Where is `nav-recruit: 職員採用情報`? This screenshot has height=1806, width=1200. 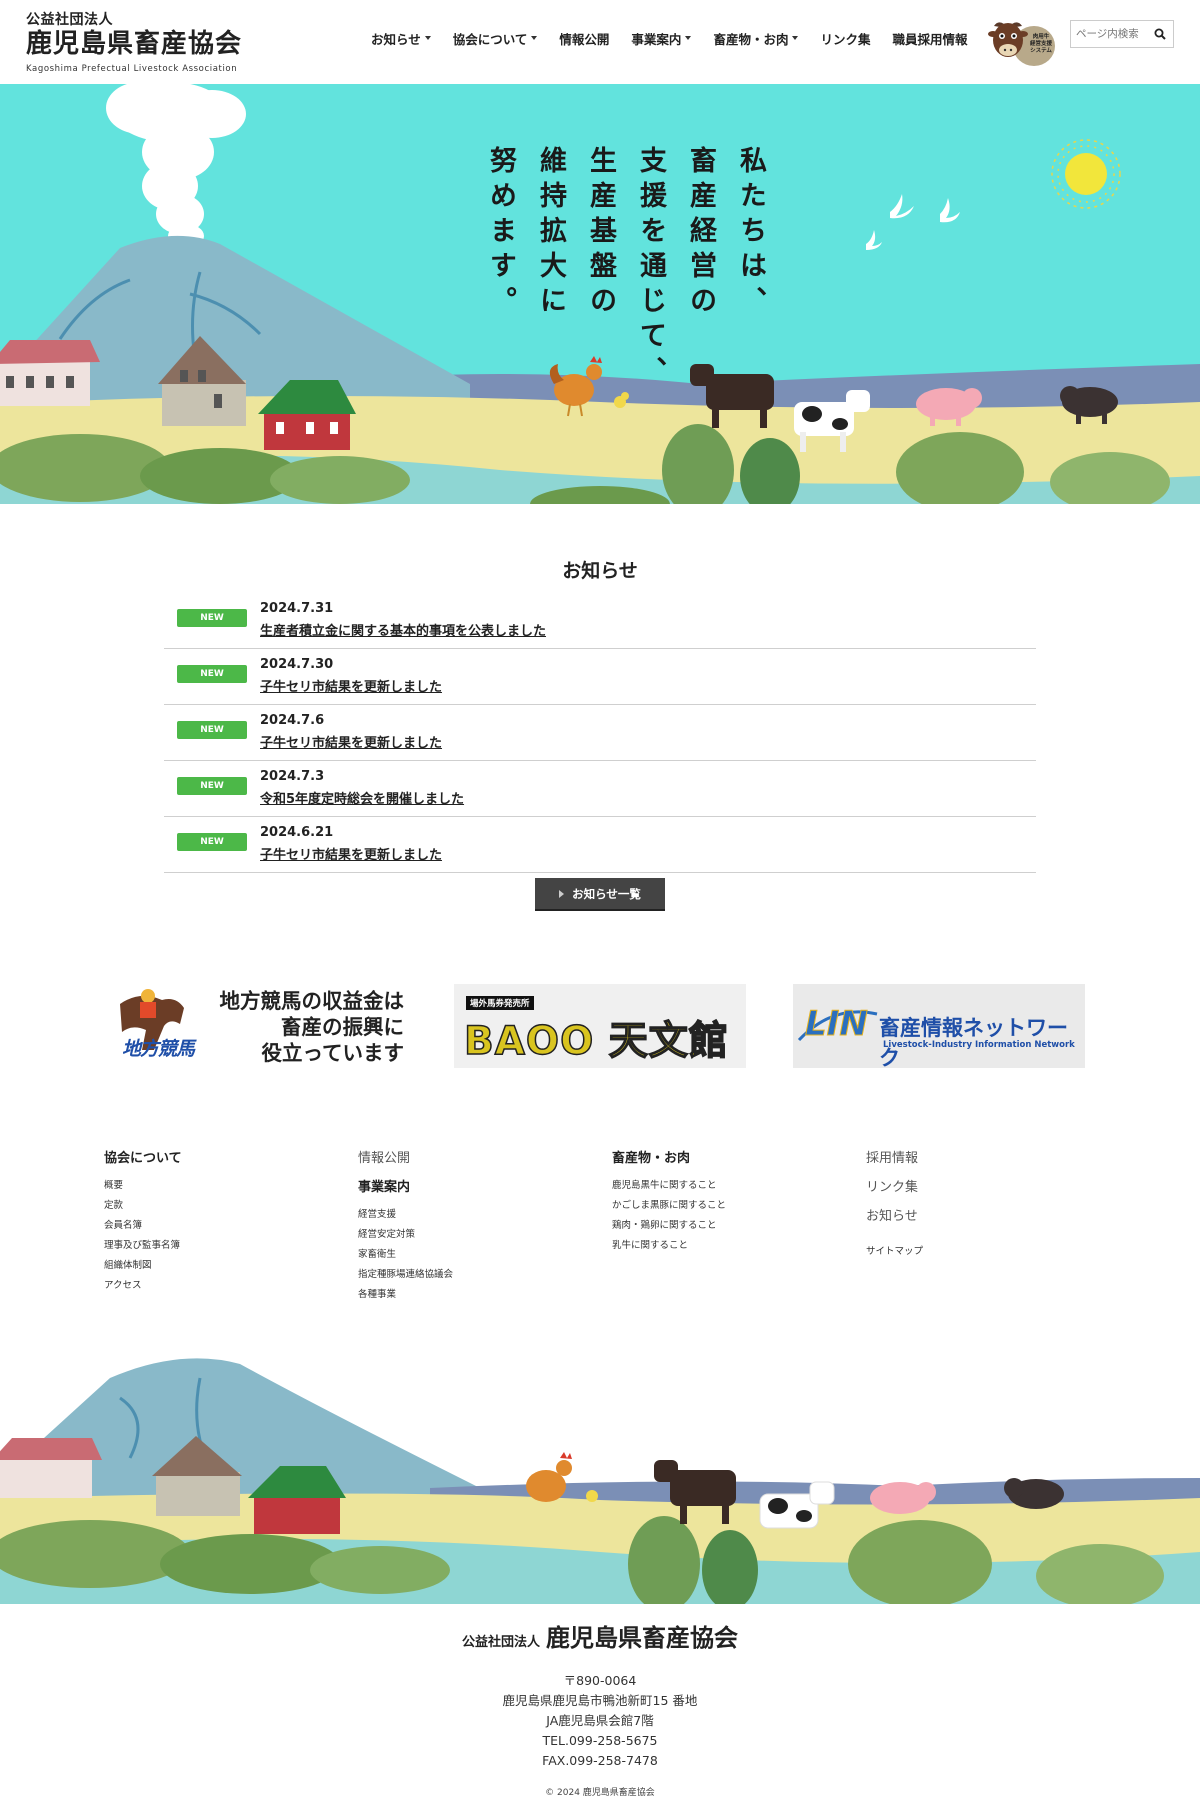 nav-recruit: 職員採用情報 is located at coordinates (929, 38).